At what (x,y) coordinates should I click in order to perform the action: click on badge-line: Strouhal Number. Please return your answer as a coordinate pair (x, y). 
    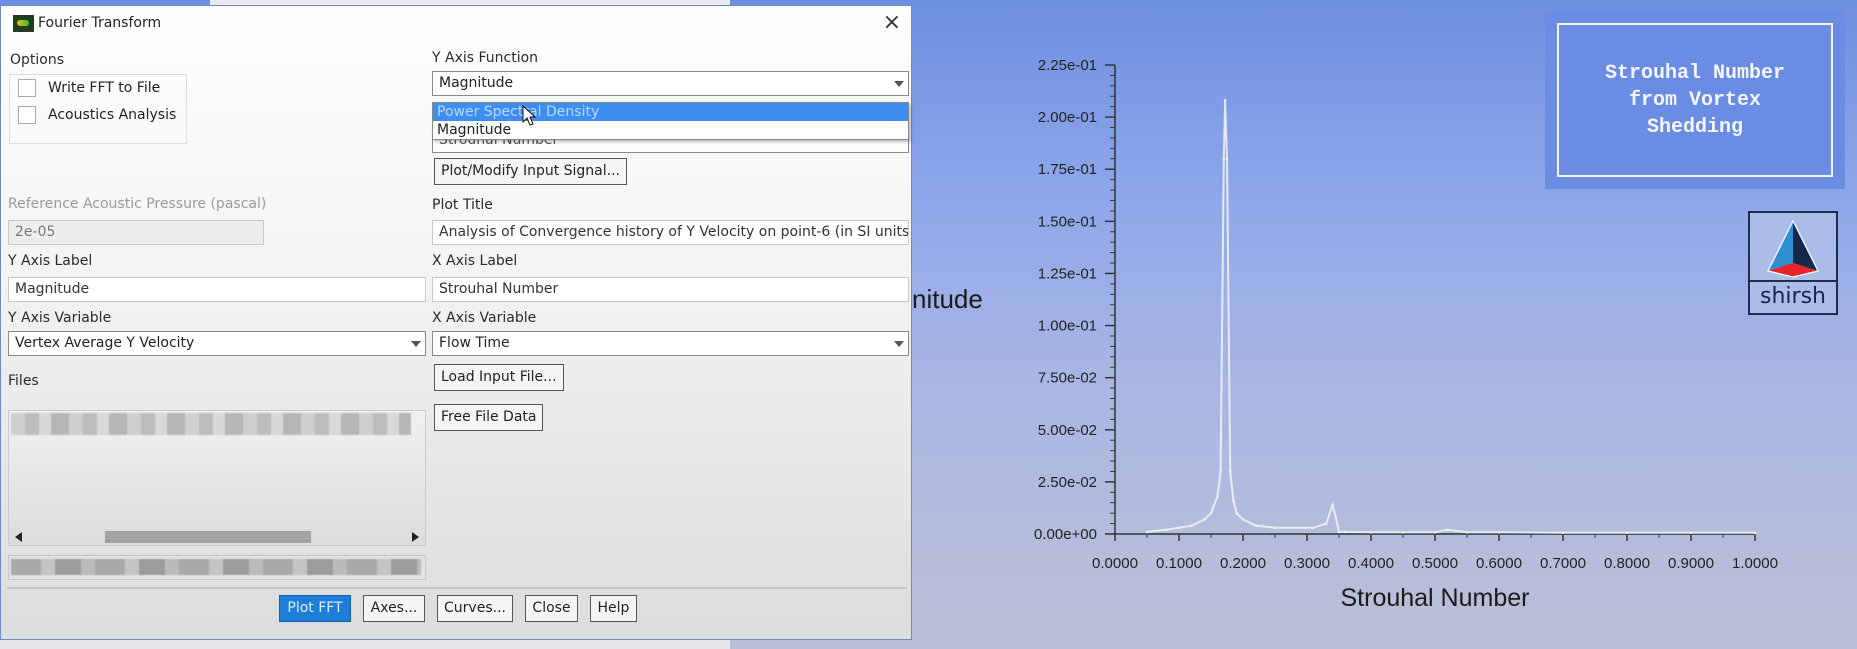
    Looking at the image, I should click on (1695, 73).